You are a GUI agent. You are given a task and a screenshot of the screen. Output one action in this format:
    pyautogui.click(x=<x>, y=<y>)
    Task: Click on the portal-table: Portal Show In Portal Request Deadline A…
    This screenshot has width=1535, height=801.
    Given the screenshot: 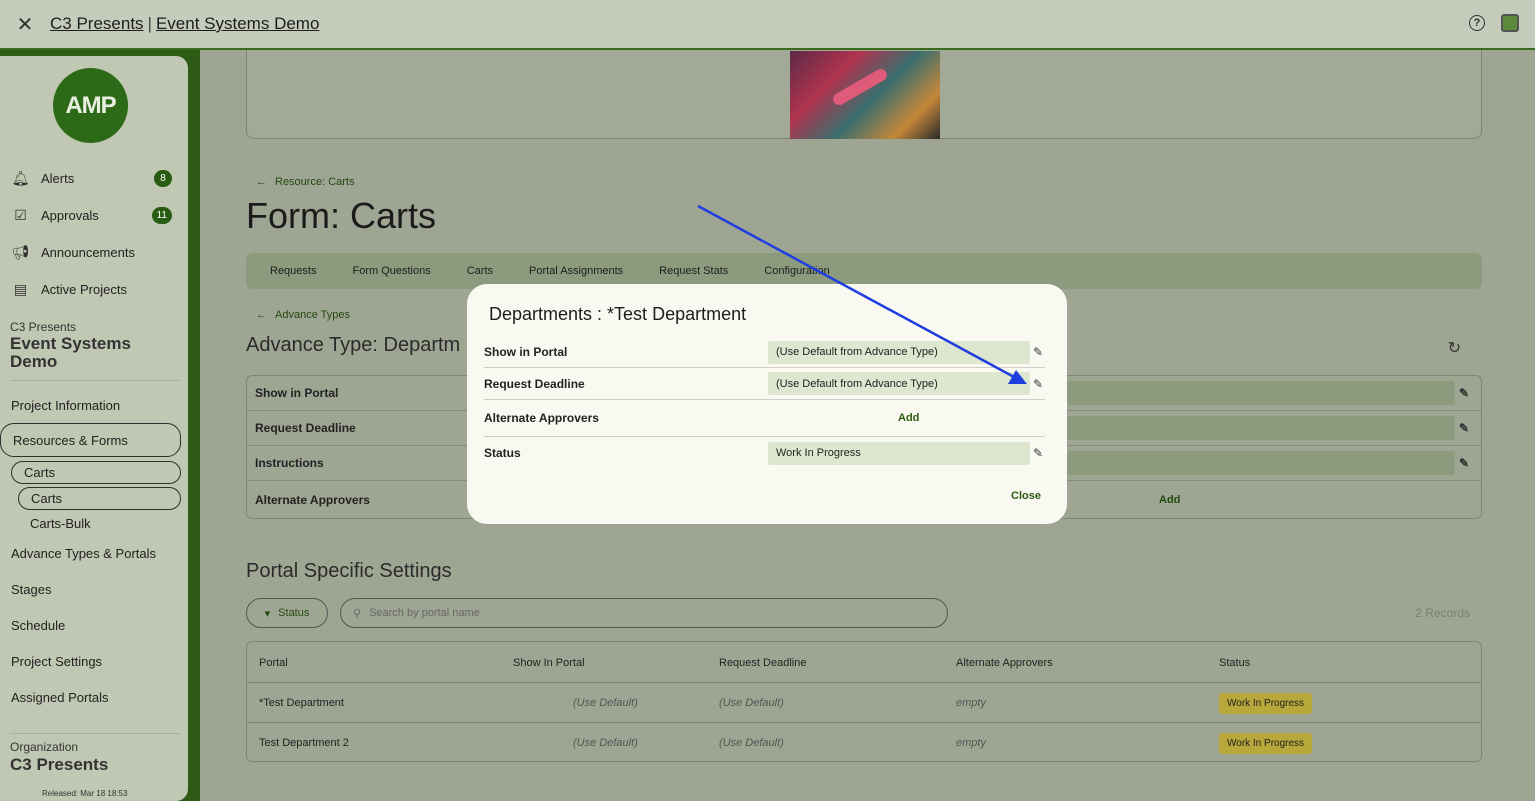 What is the action you would take?
    pyautogui.click(x=864, y=701)
    